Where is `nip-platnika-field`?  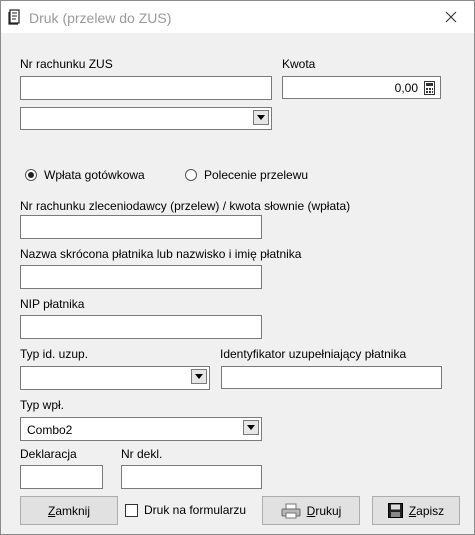 nip-platnika-field is located at coordinates (141, 327).